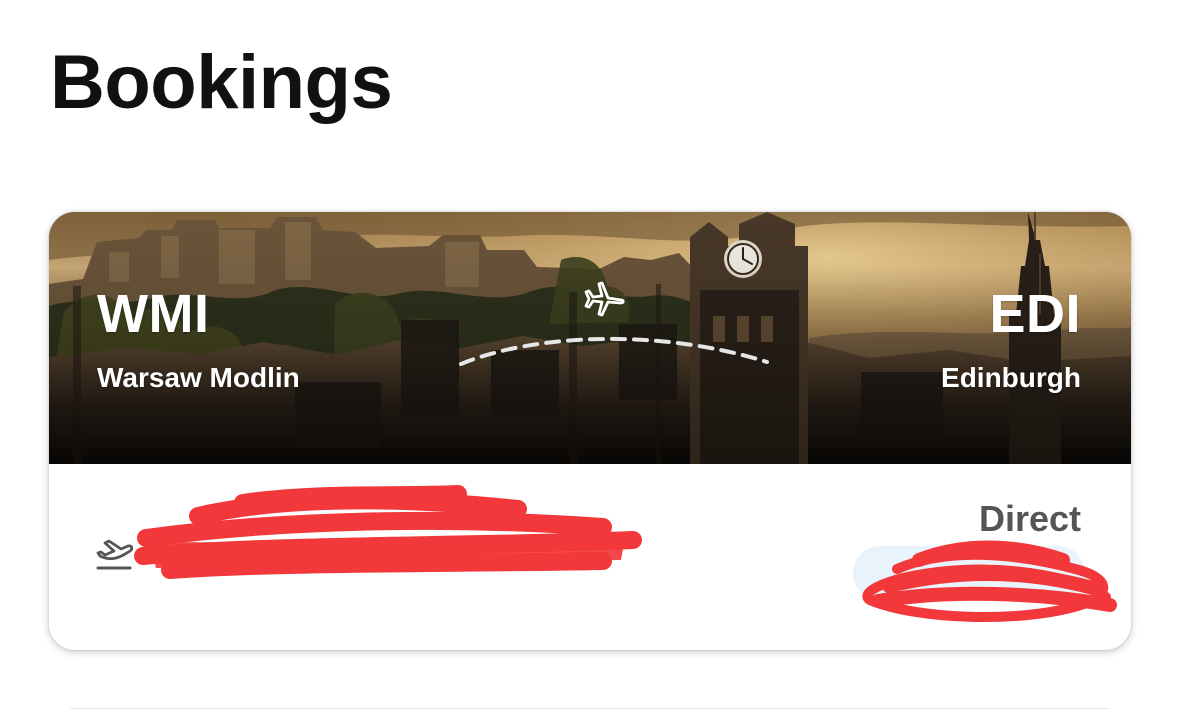  Describe the element at coordinates (604, 299) in the screenshot. I see `airplane-icon` at that location.